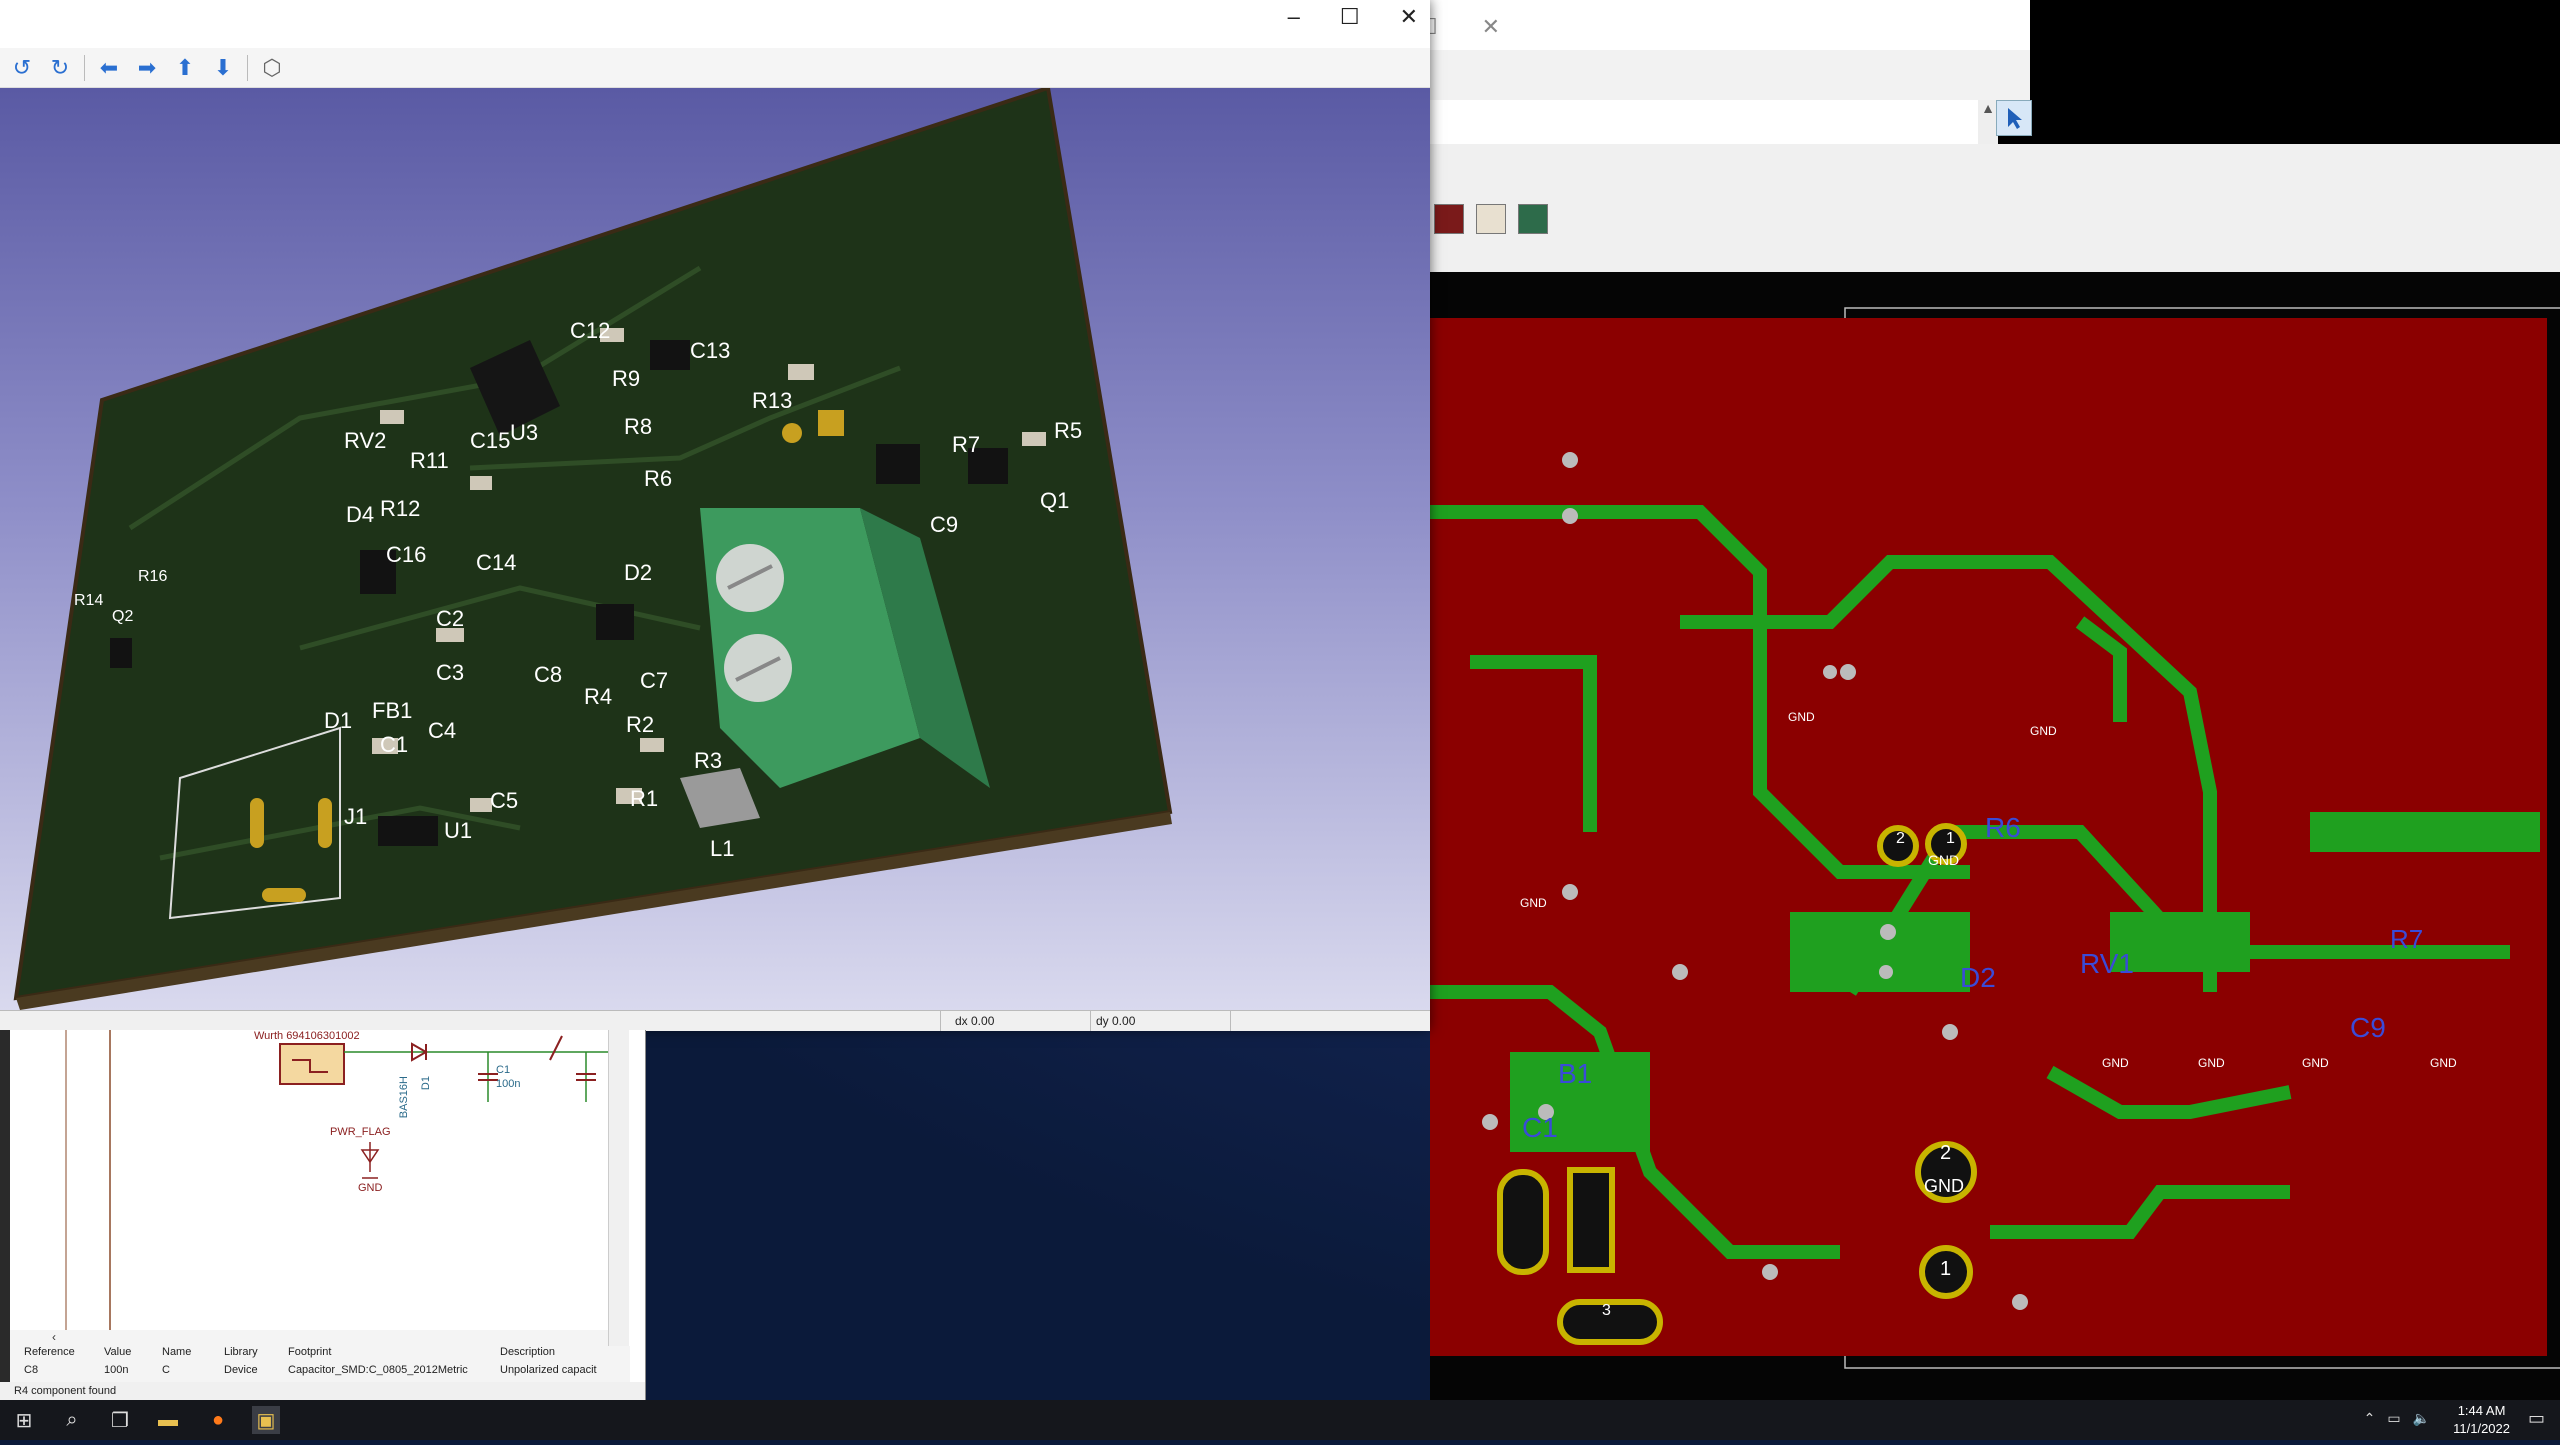 Image resolution: width=2560 pixels, height=1445 pixels. What do you see at coordinates (322, 1391) in the screenshot?
I see `schematic-status-text: R4 component found` at bounding box center [322, 1391].